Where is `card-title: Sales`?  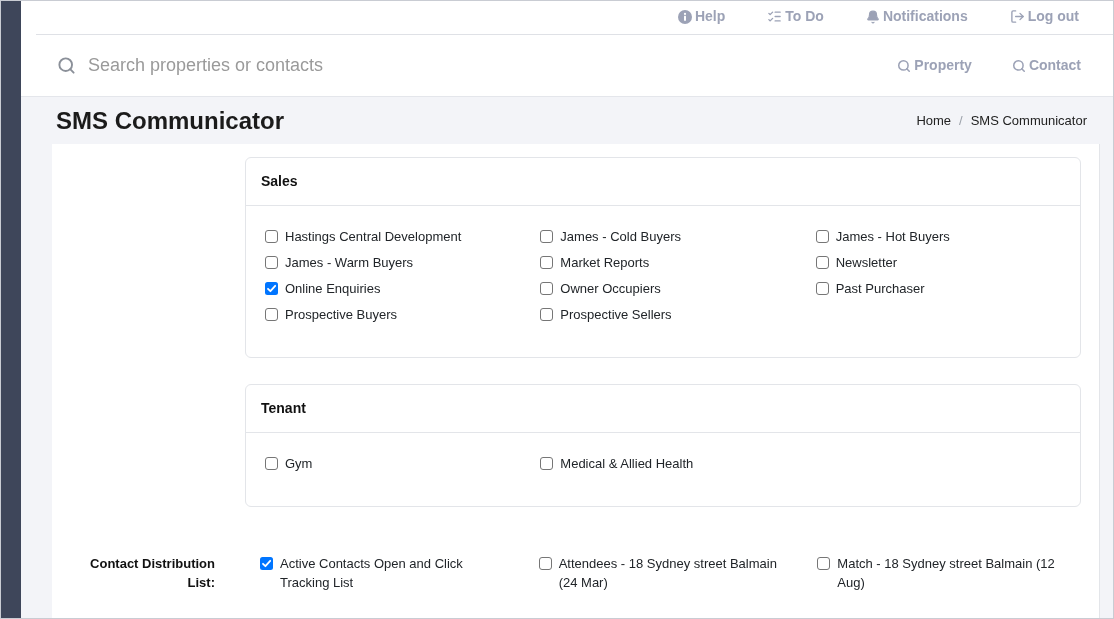
card-title: Sales is located at coordinates (279, 181).